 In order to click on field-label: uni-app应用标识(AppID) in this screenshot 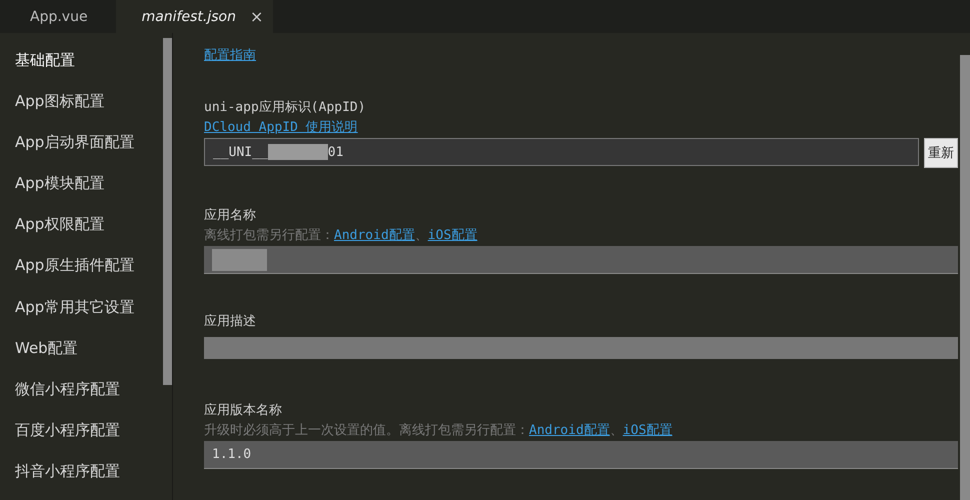, I will do `click(285, 108)`.